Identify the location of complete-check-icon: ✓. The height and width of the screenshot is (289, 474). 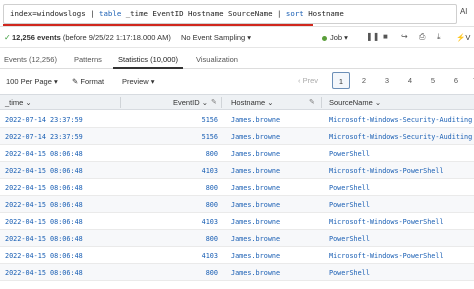
(7, 37).